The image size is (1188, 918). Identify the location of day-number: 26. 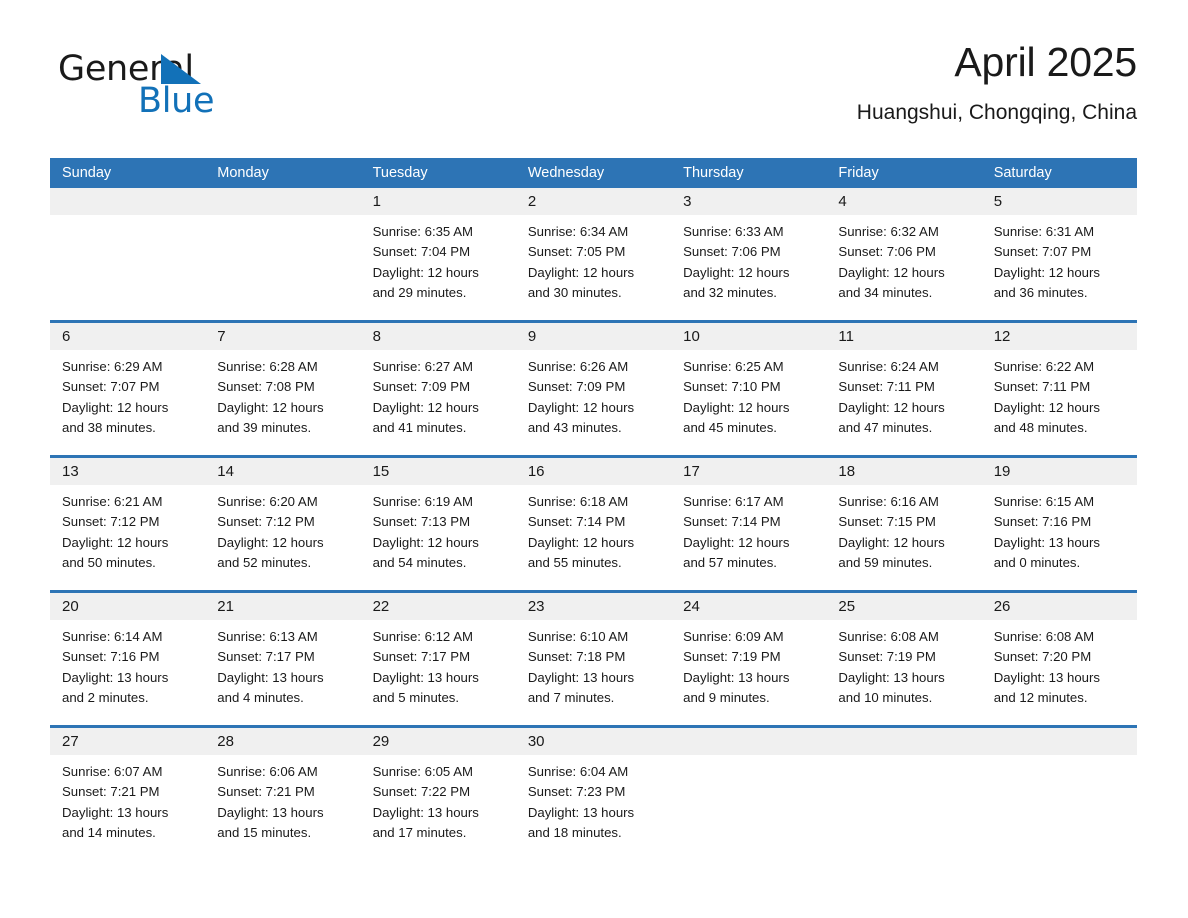
(1002, 606).